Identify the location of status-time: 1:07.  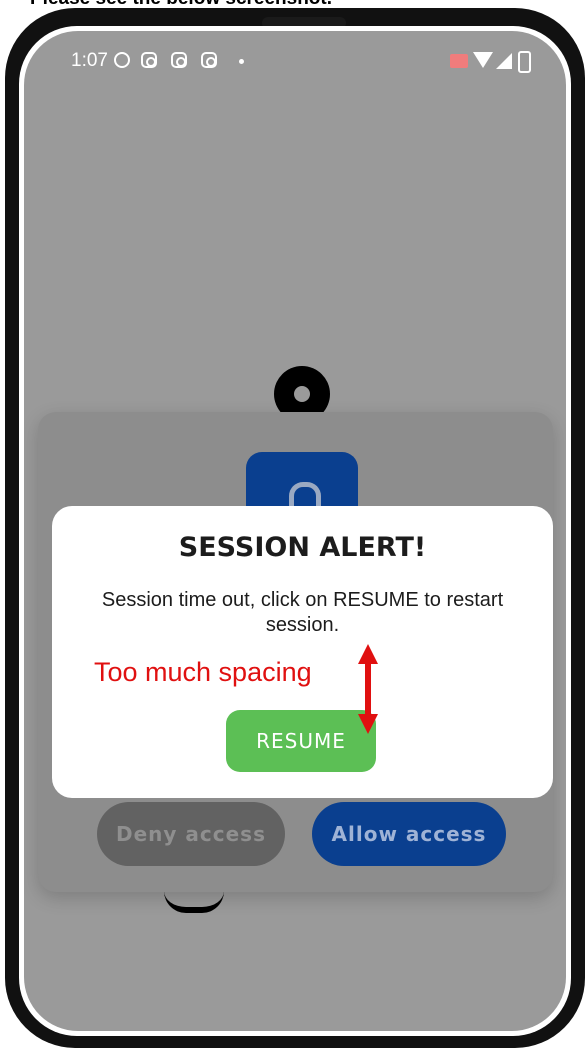
(89, 60).